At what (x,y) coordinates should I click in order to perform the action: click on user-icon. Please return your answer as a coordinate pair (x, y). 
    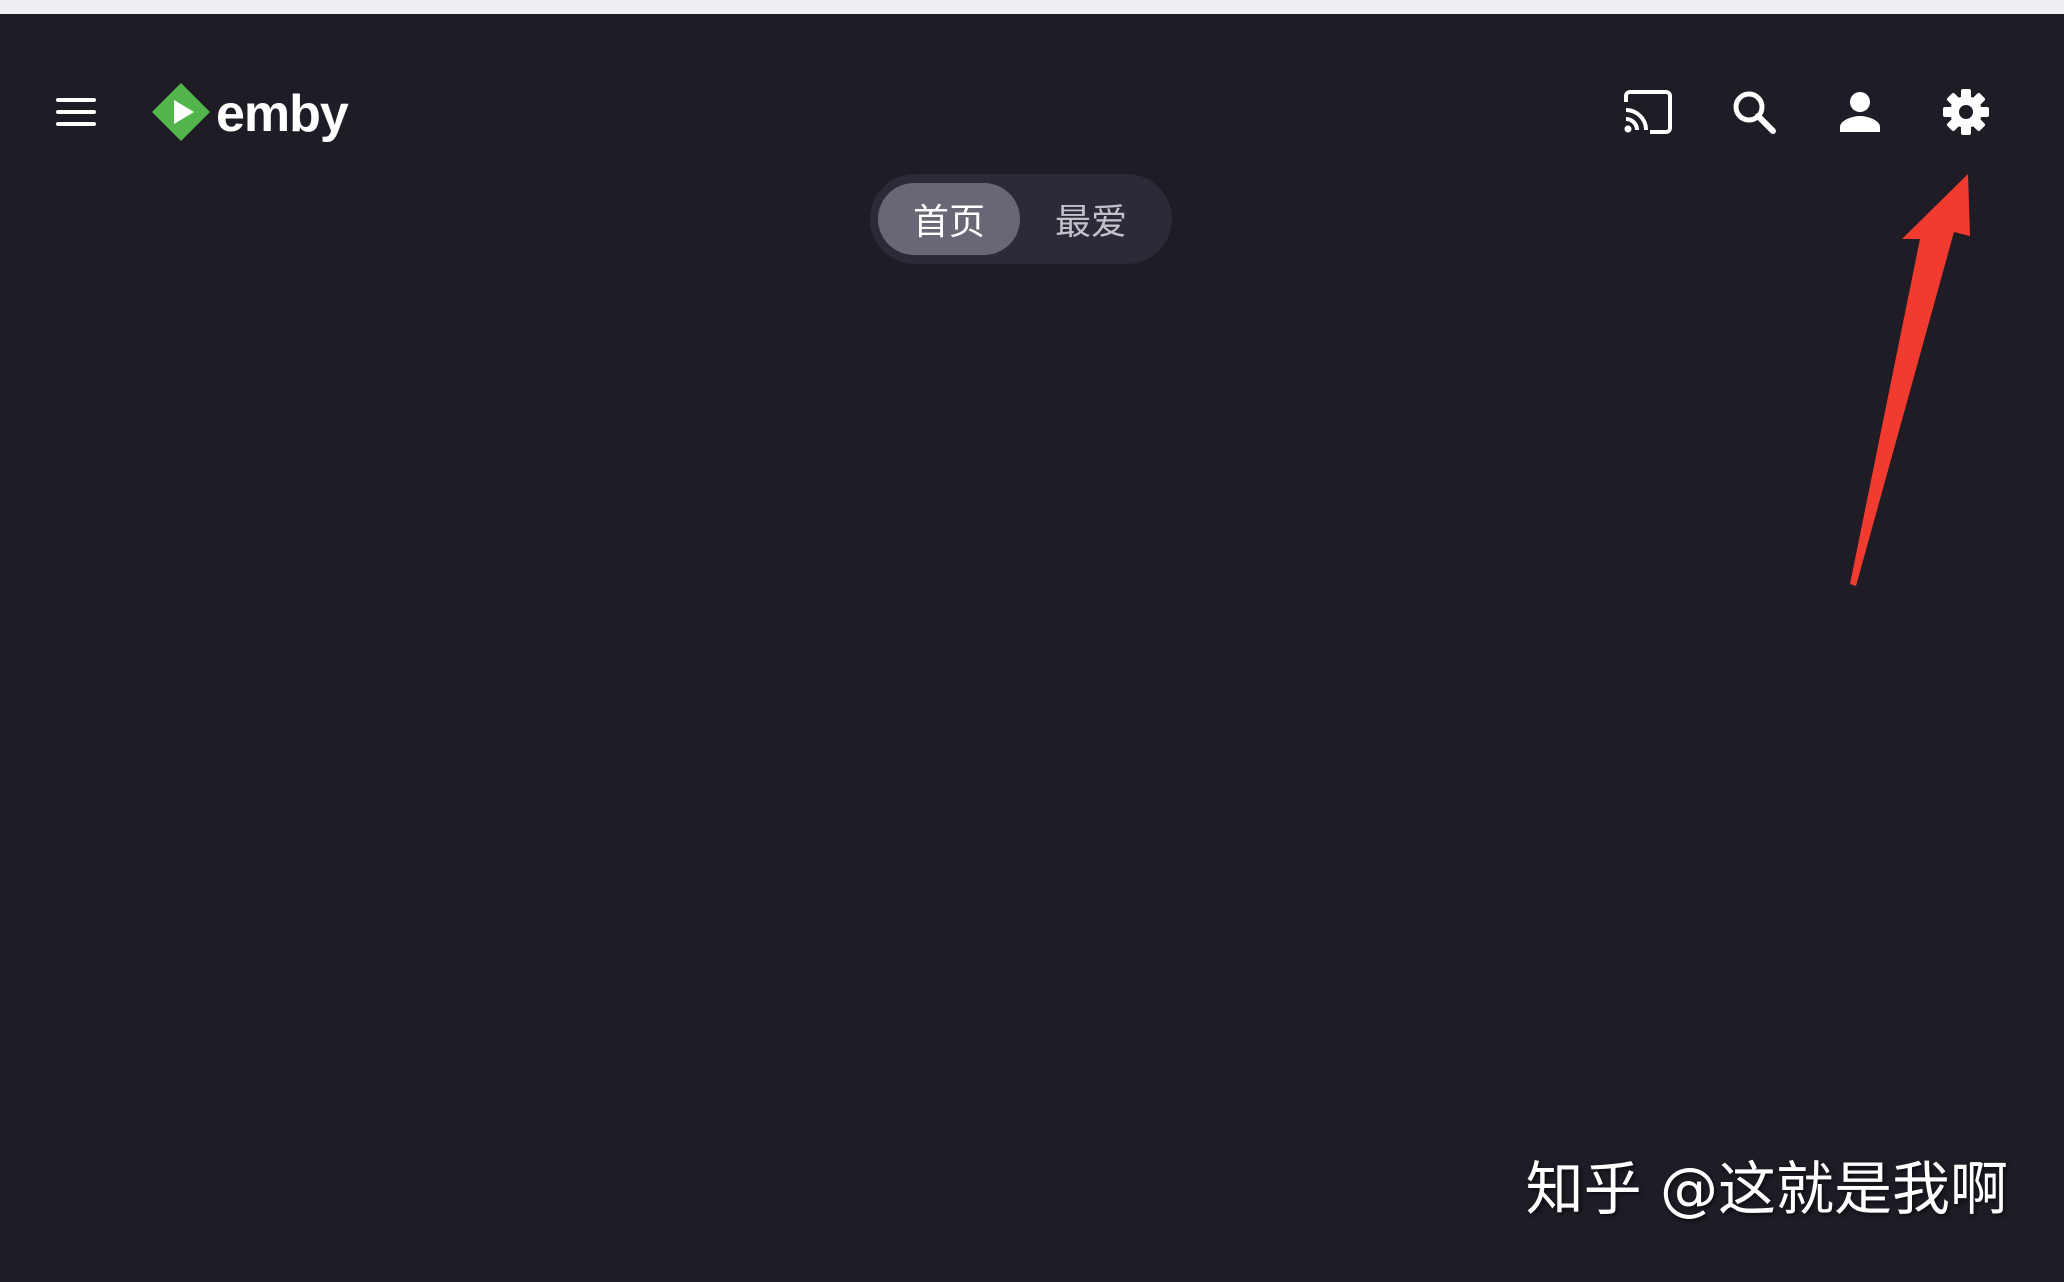
    Looking at the image, I should click on (1860, 114).